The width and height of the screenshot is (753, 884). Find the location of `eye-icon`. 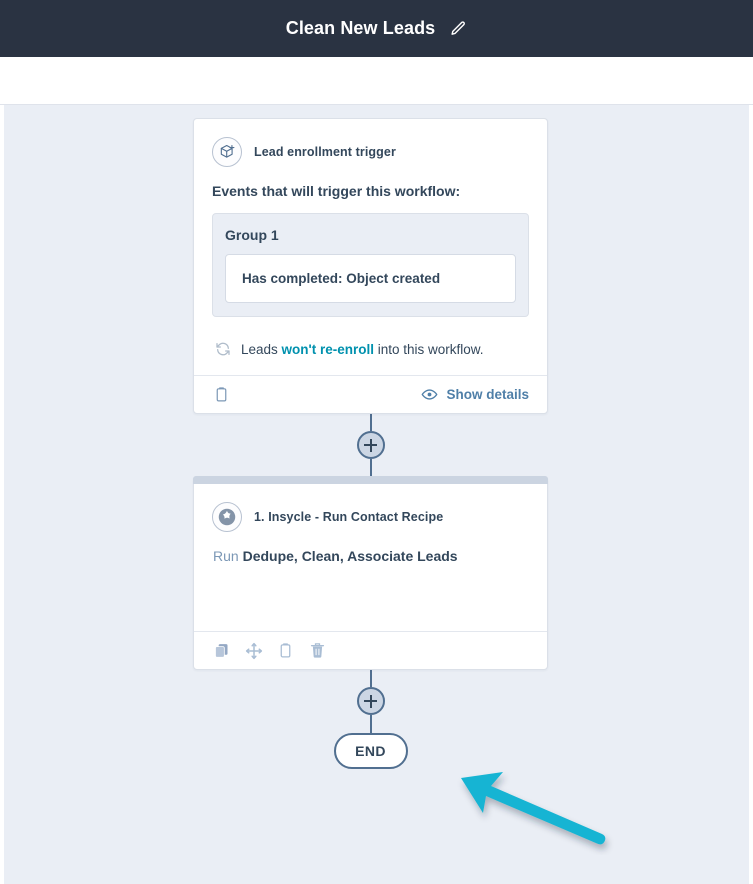

eye-icon is located at coordinates (429, 394).